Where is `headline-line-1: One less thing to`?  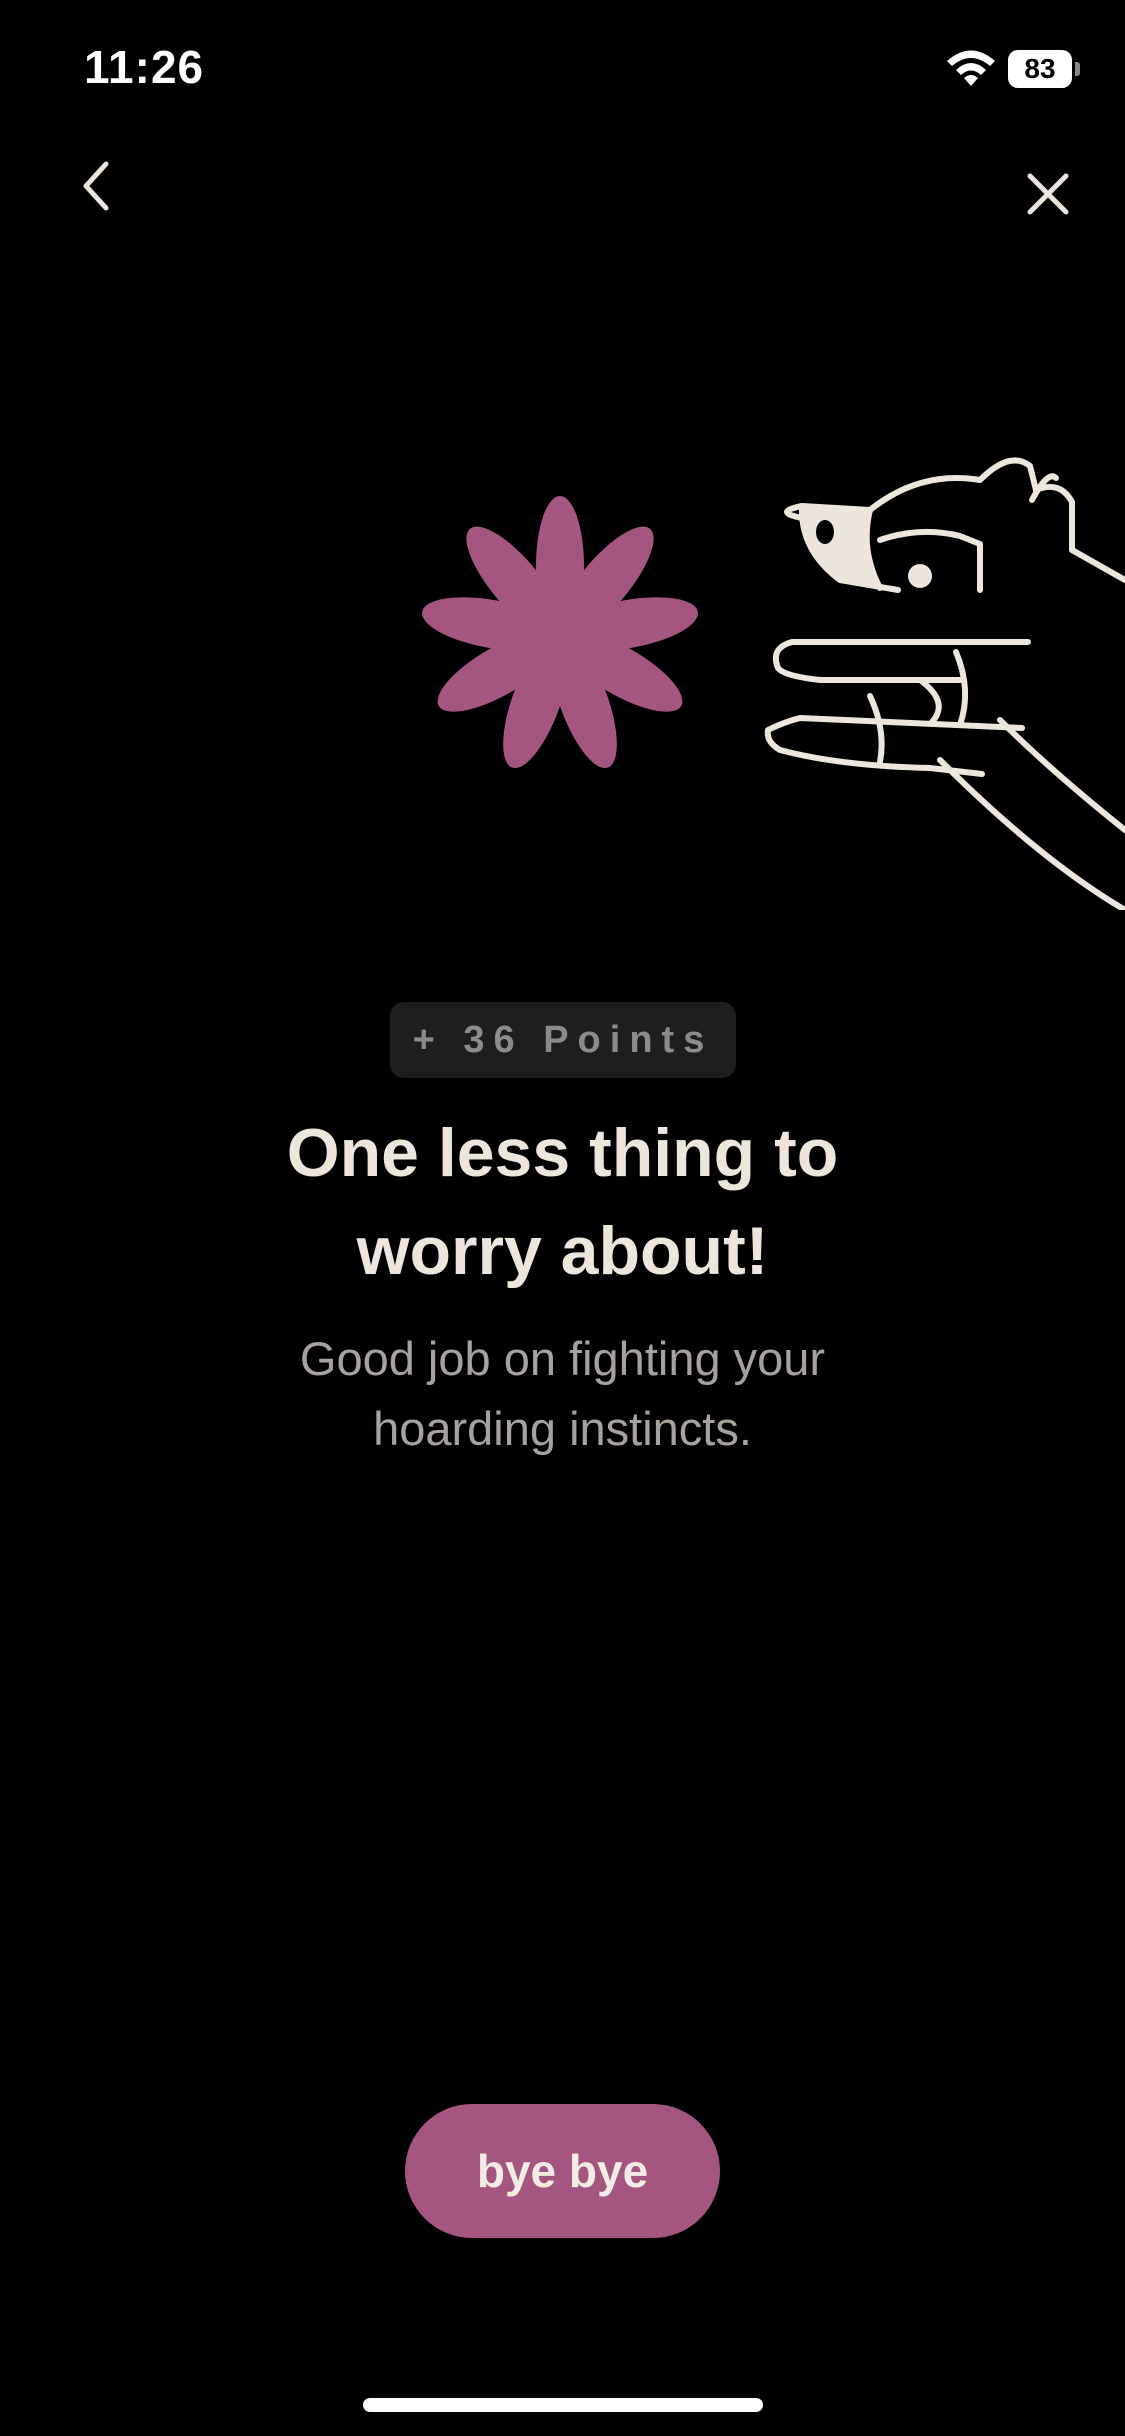
headline-line-1: One less thing to is located at coordinates (562, 1153).